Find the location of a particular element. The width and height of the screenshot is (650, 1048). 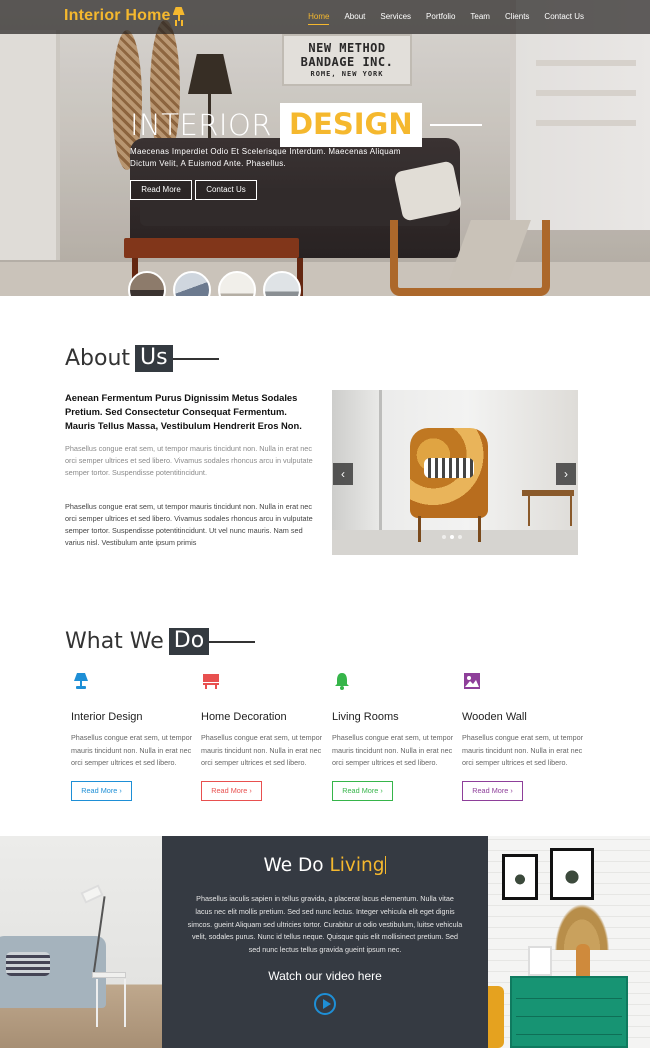

hero-title-a: INTERIOR is located at coordinates (201, 125).